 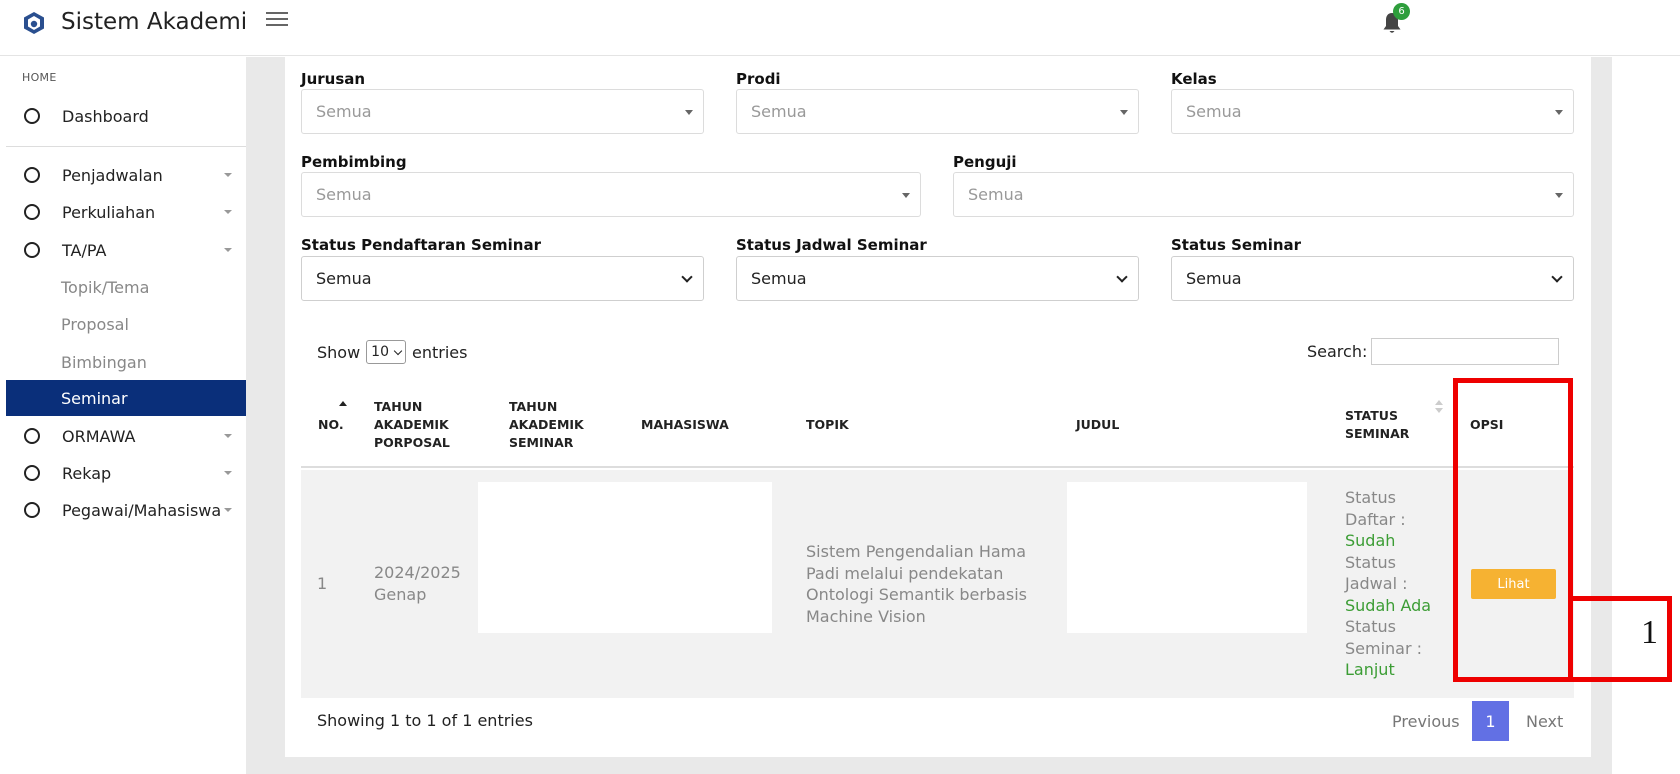 What do you see at coordinates (343, 403) in the screenshot?
I see `sort-ascending-icon` at bounding box center [343, 403].